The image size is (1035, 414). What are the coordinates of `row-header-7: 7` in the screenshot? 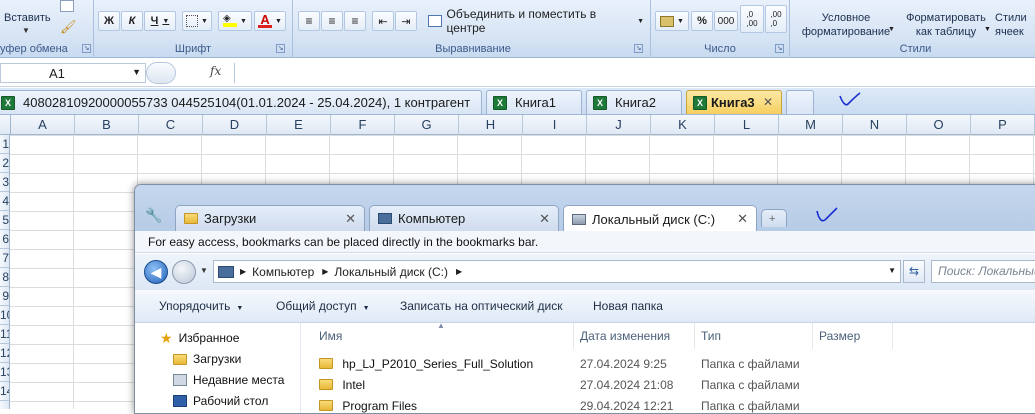 It's located at (4, 258).